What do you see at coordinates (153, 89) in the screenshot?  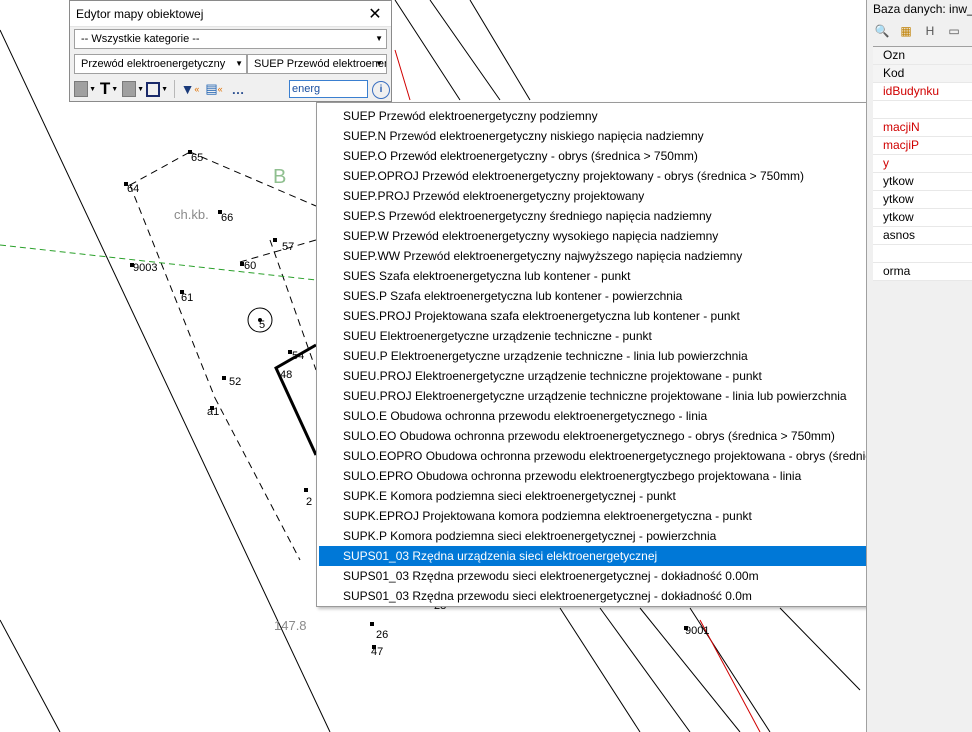 I see `frame-icon` at bounding box center [153, 89].